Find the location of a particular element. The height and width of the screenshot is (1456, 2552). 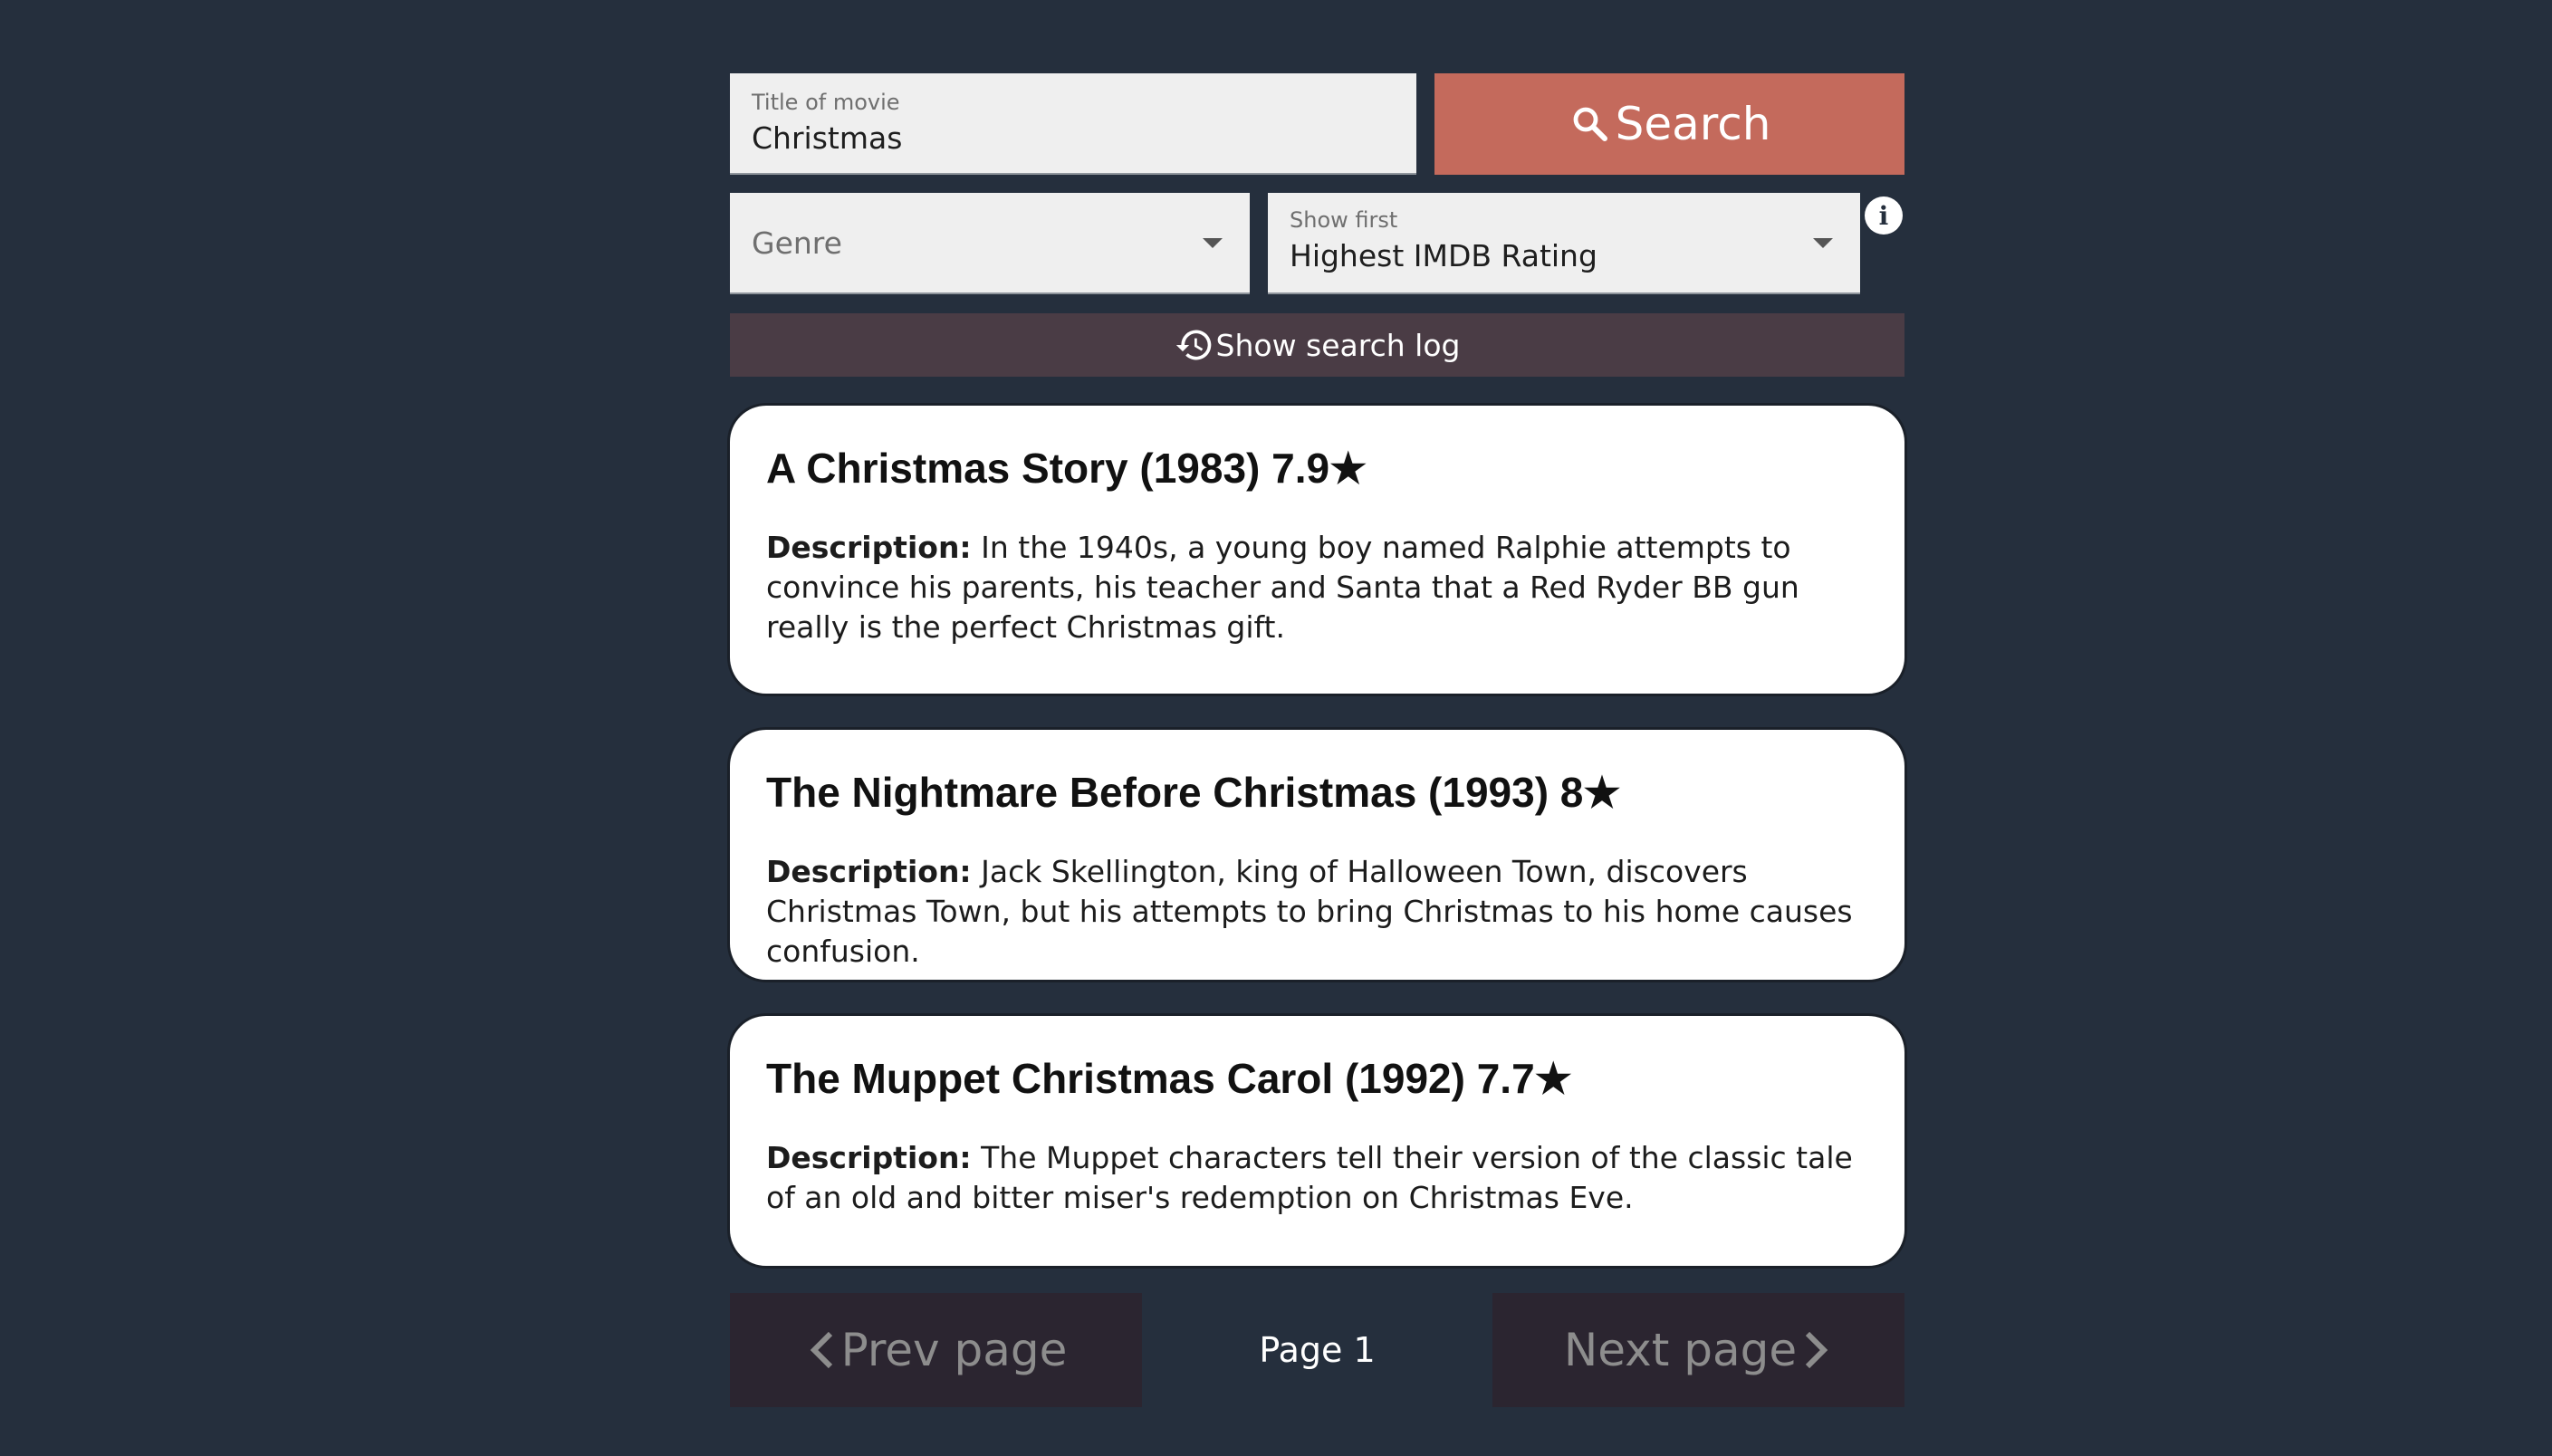

pagination: Prev page Page 1 Next page is located at coordinates (1317, 1350).